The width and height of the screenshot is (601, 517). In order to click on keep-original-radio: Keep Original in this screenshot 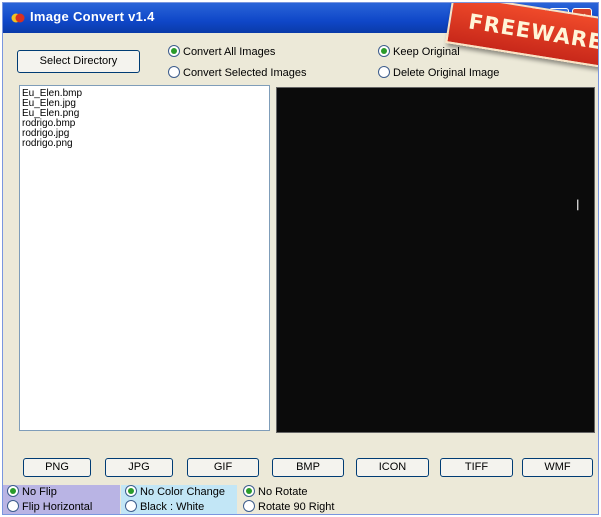, I will do `click(419, 51)`.